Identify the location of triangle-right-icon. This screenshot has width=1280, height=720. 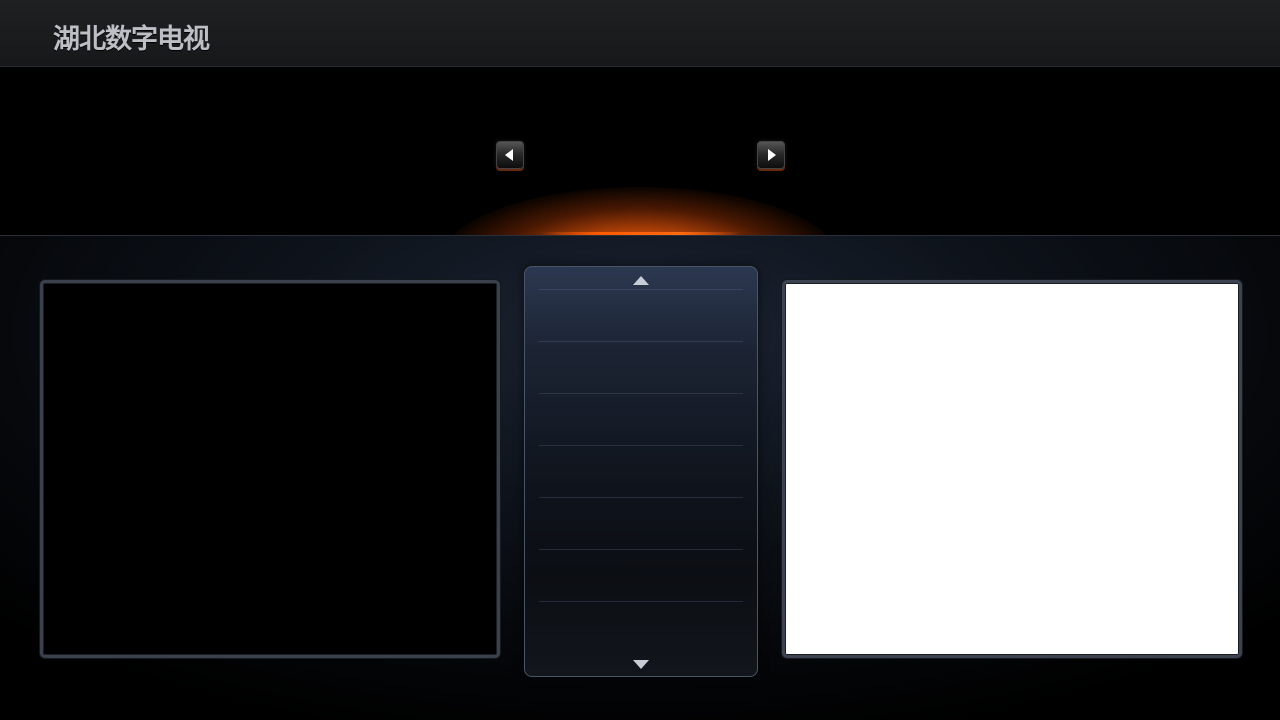
(772, 155).